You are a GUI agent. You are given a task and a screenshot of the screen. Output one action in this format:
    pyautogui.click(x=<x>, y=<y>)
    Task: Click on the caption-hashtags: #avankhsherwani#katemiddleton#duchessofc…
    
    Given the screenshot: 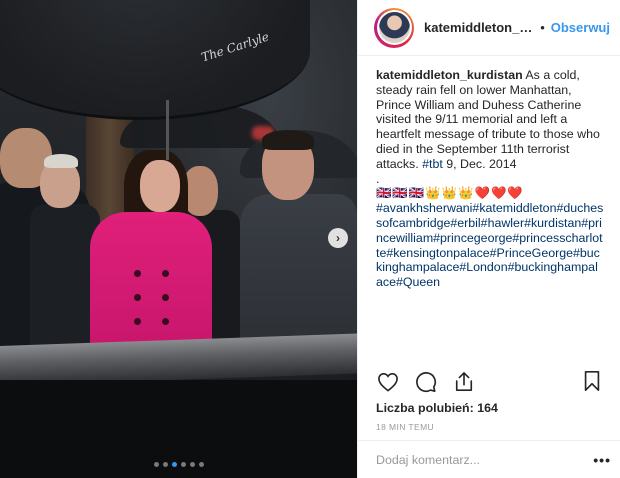 What is the action you would take?
    pyautogui.click(x=489, y=245)
    